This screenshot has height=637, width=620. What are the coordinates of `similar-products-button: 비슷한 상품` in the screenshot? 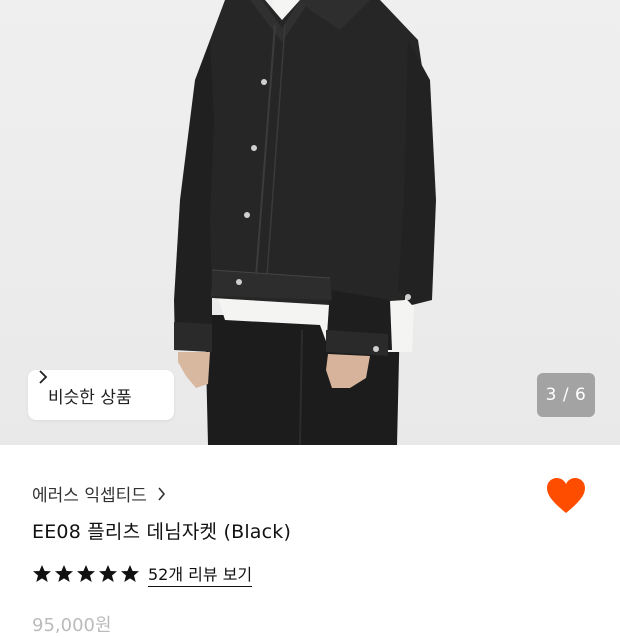 It's located at (101, 395).